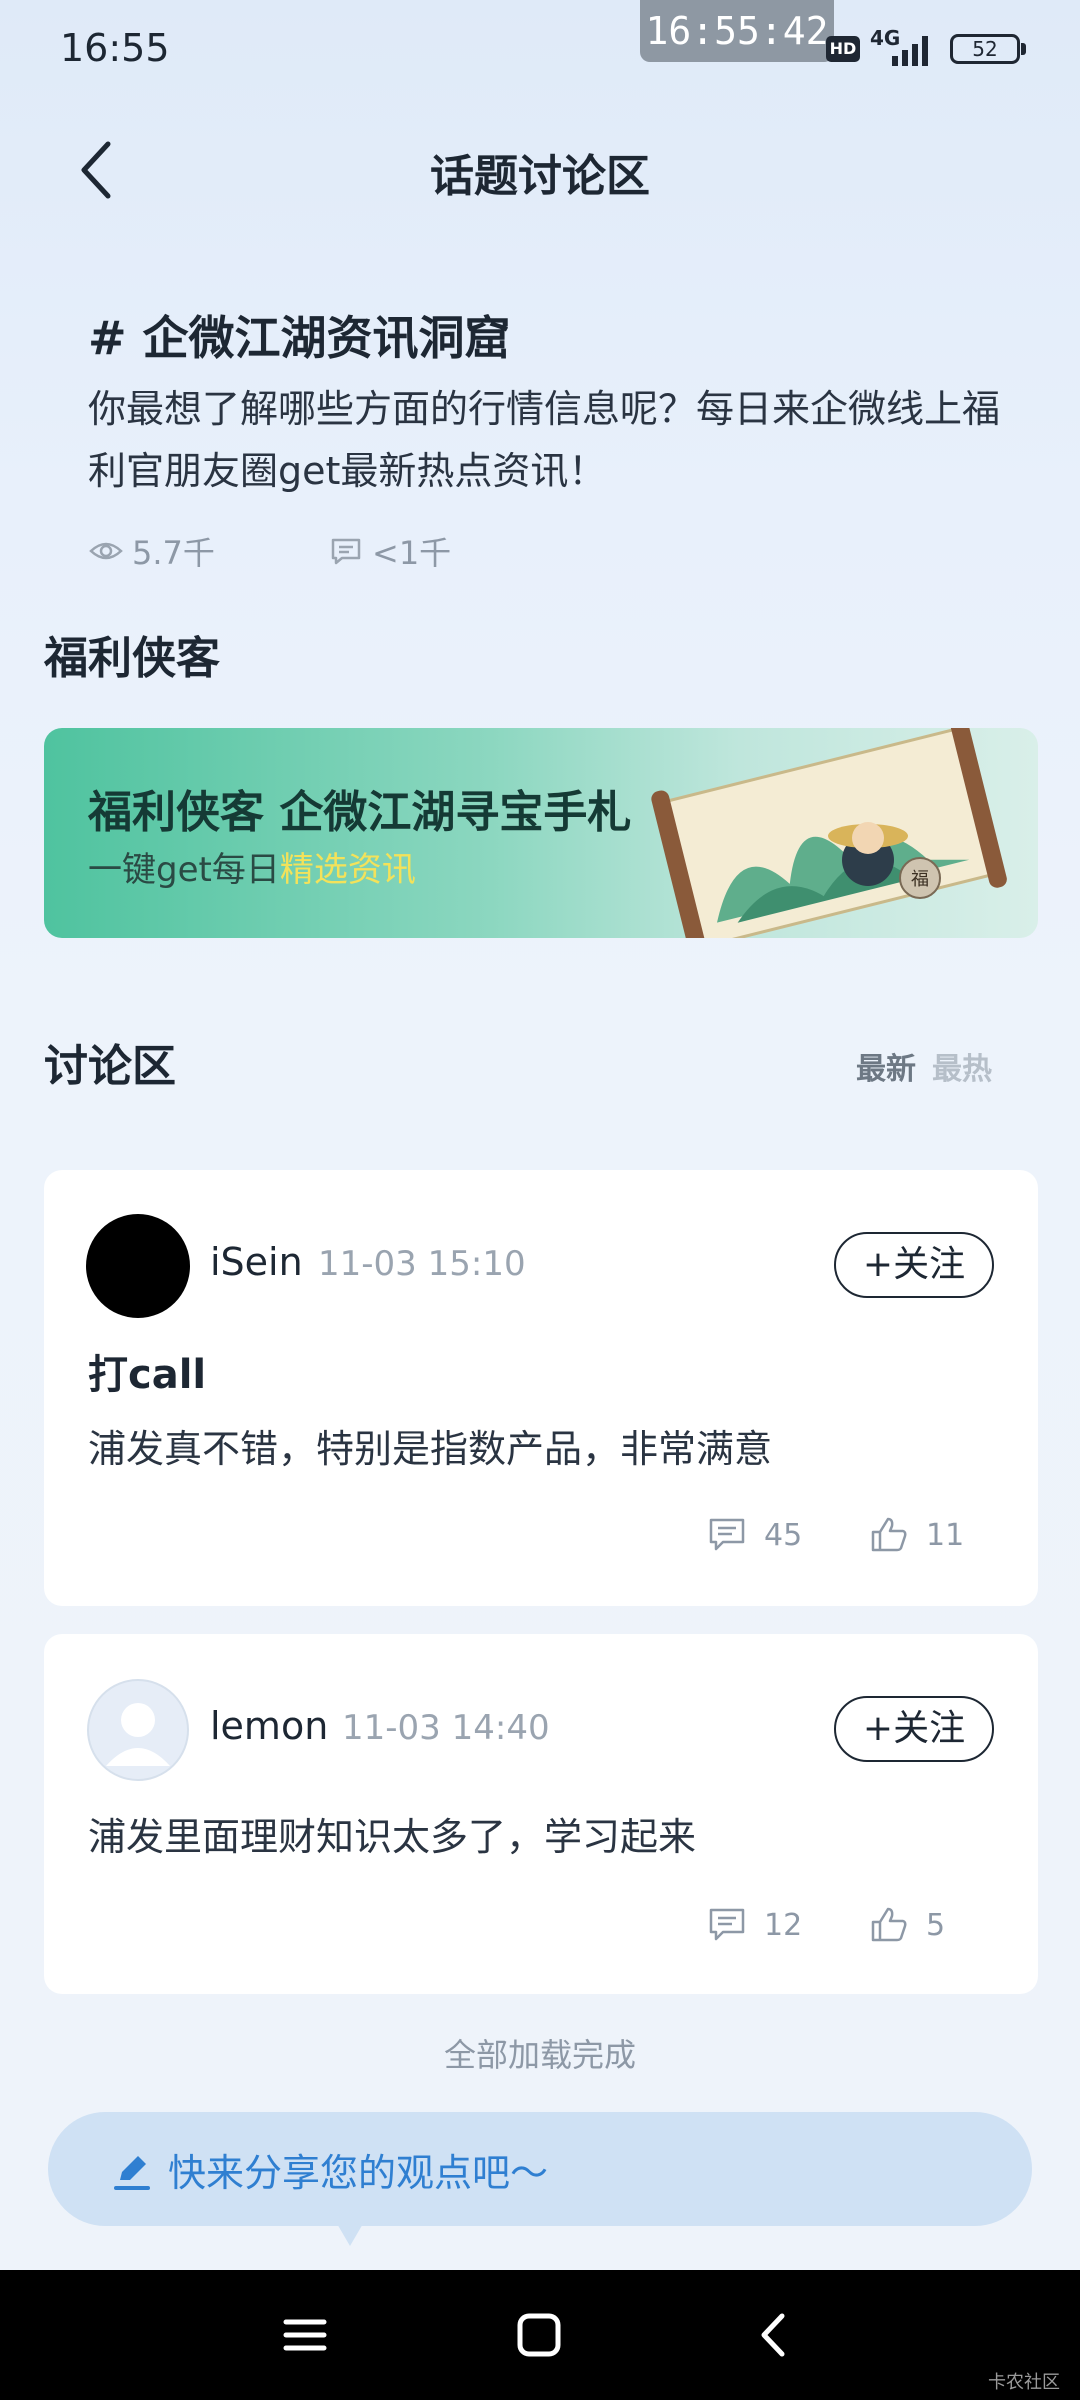 Image resolution: width=1080 pixels, height=2400 pixels. I want to click on all-loaded-text: 全部加载完成, so click(539, 2055).